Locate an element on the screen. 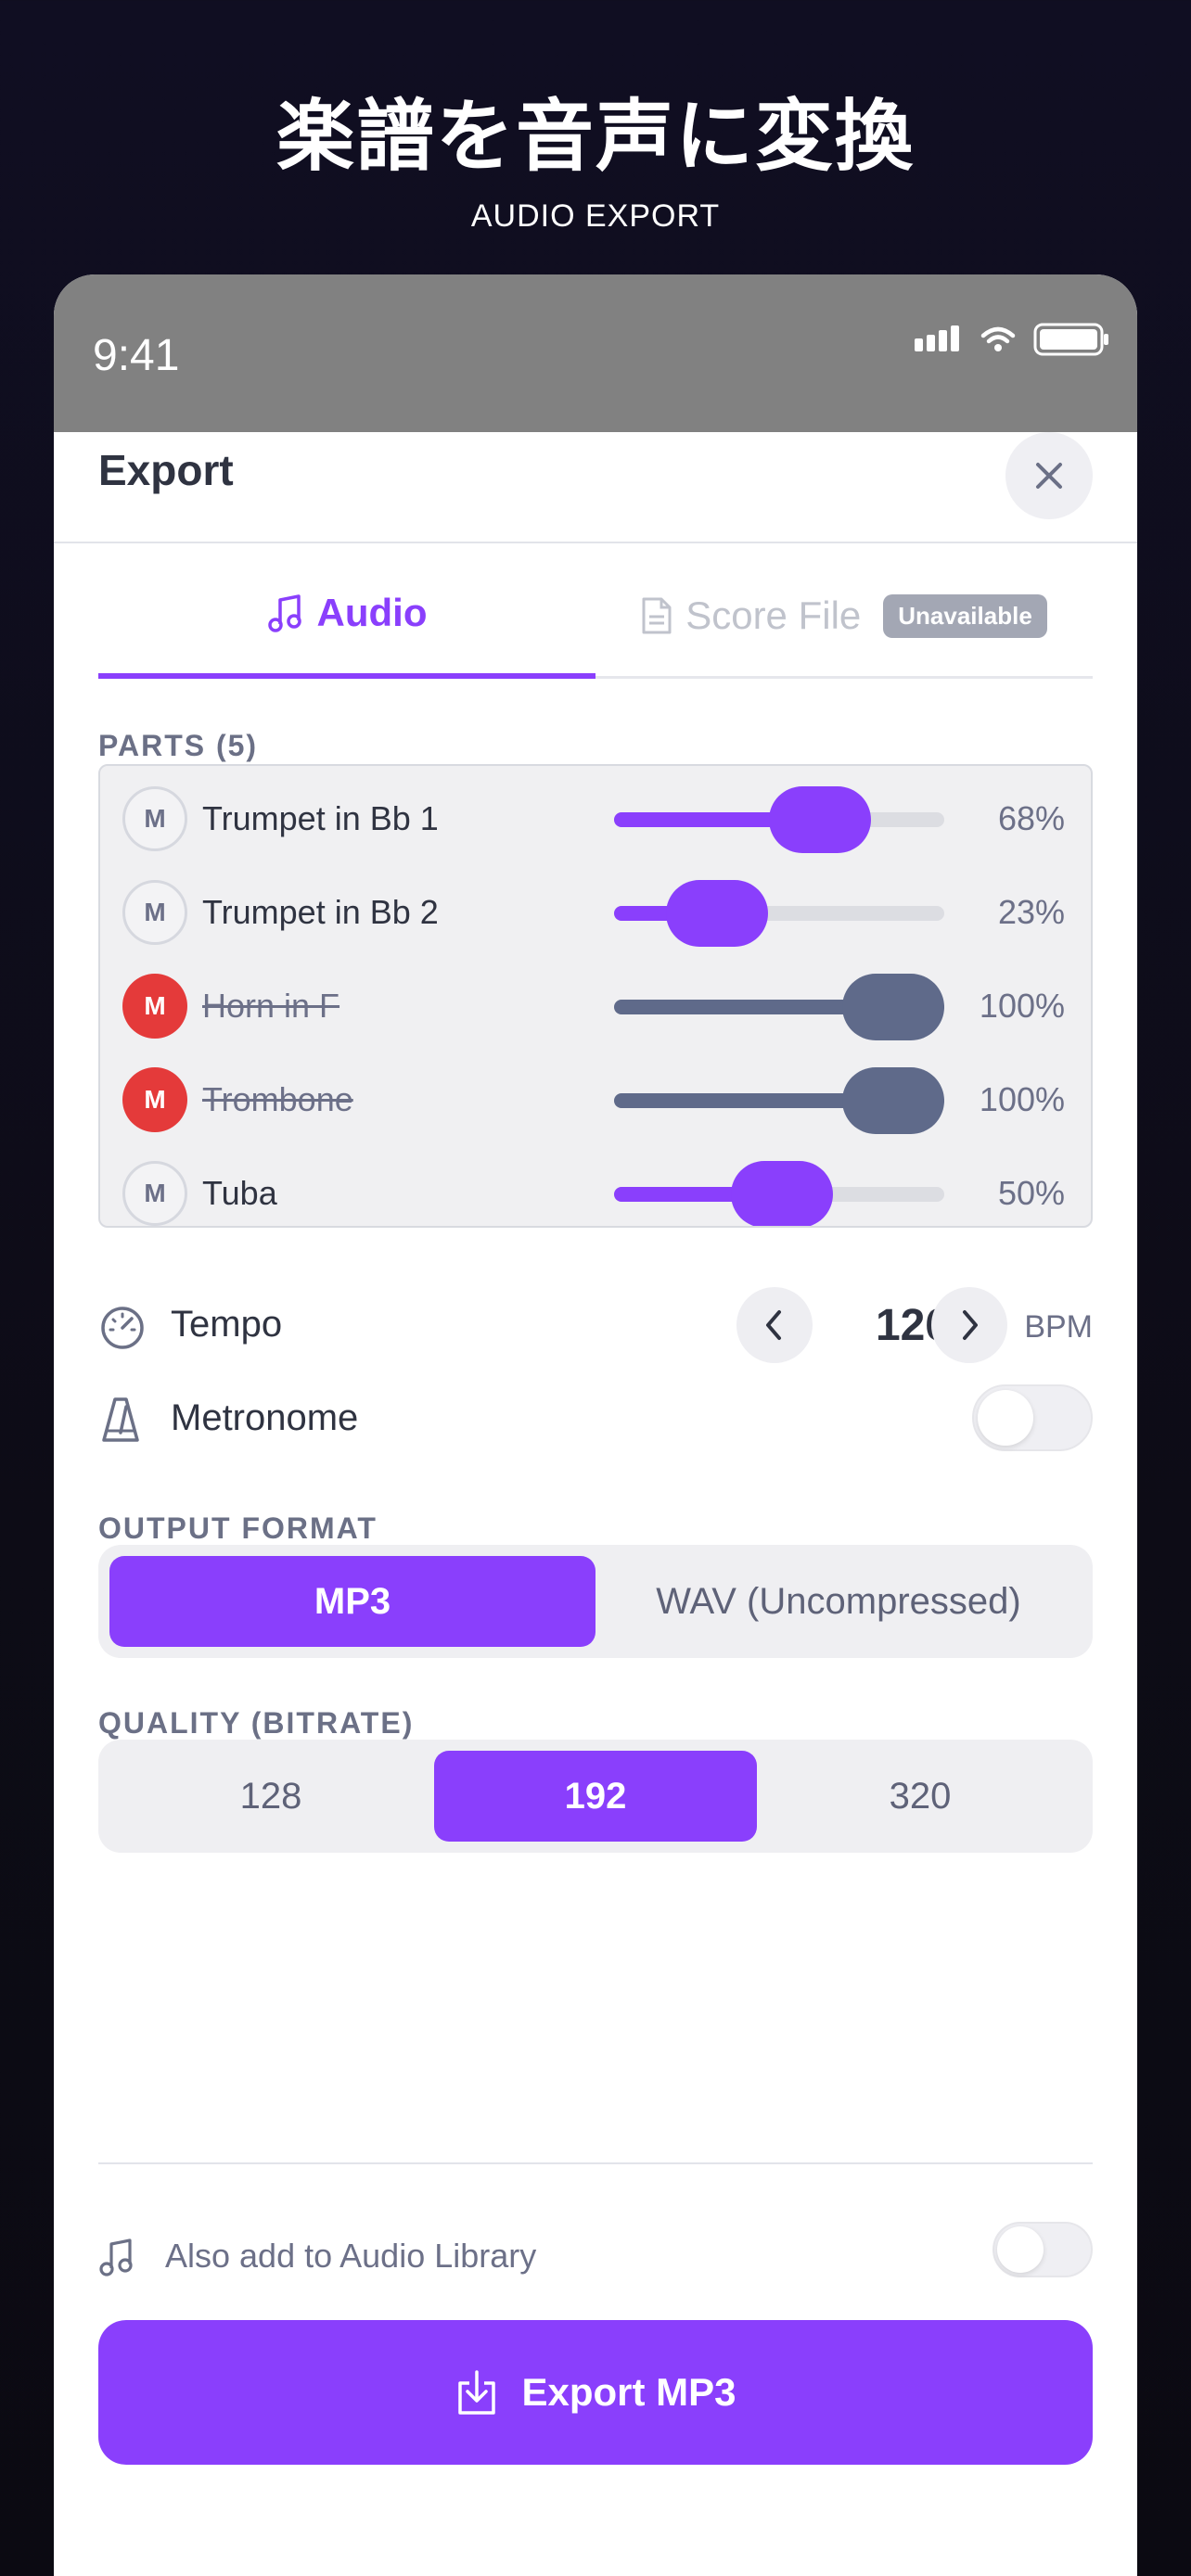 The width and height of the screenshot is (1191, 2576). tempo-decrease-button is located at coordinates (775, 1325).